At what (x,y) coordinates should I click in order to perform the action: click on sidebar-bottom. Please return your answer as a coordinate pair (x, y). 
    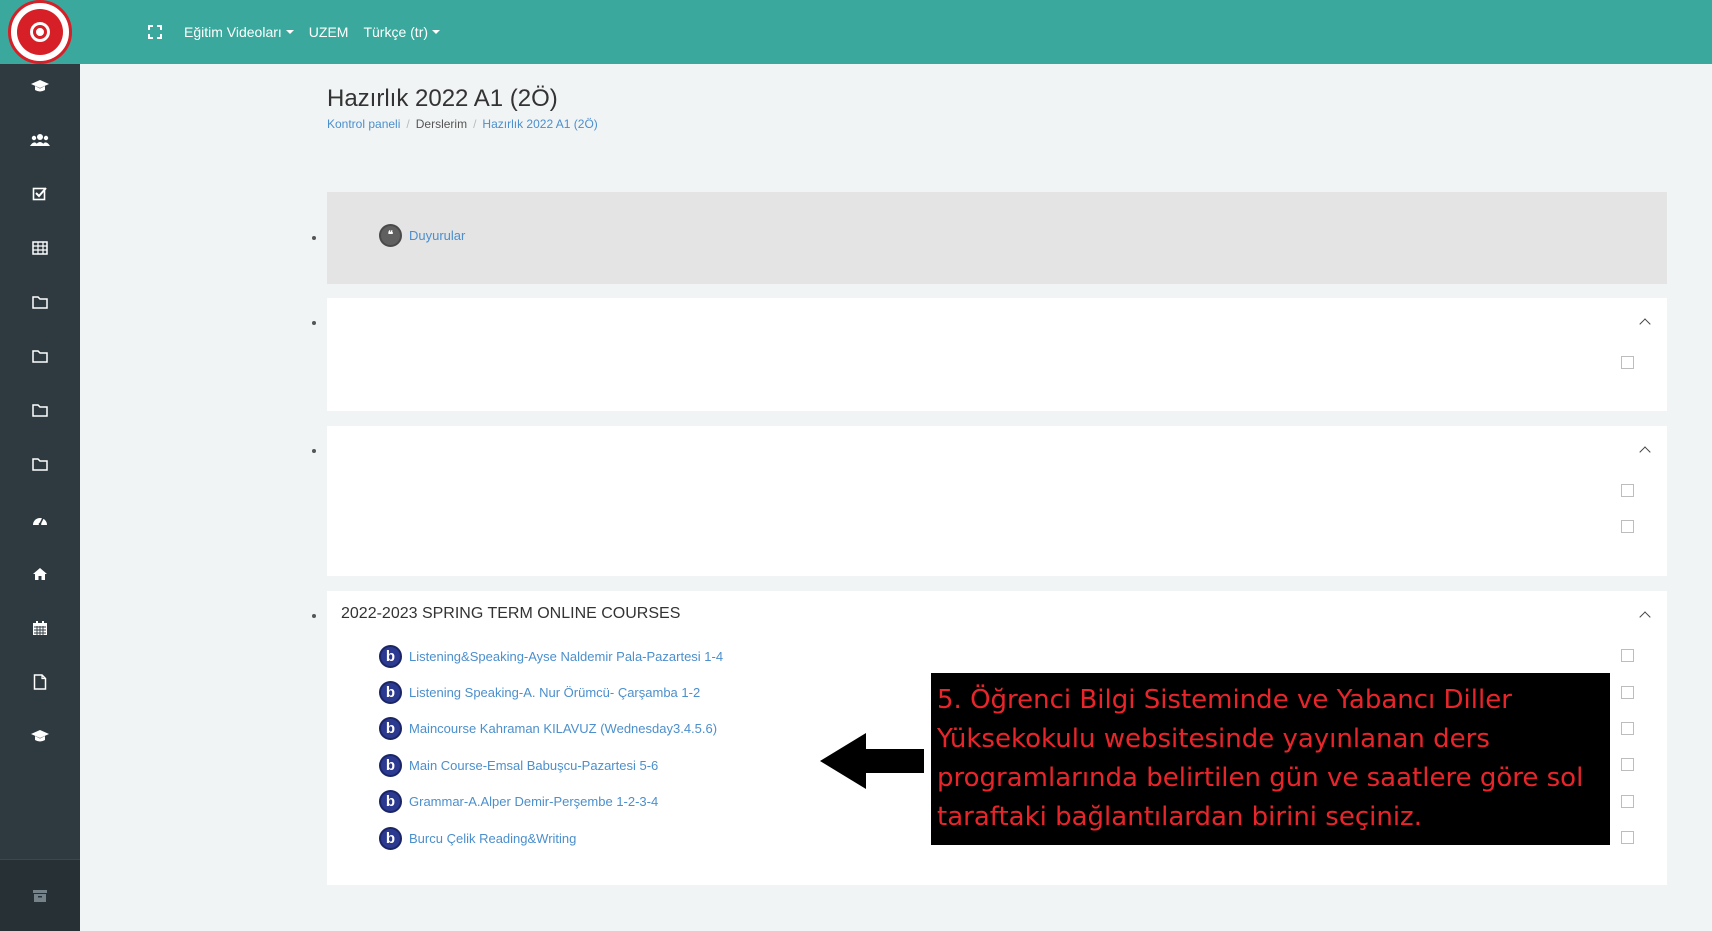
    Looking at the image, I should click on (40, 895).